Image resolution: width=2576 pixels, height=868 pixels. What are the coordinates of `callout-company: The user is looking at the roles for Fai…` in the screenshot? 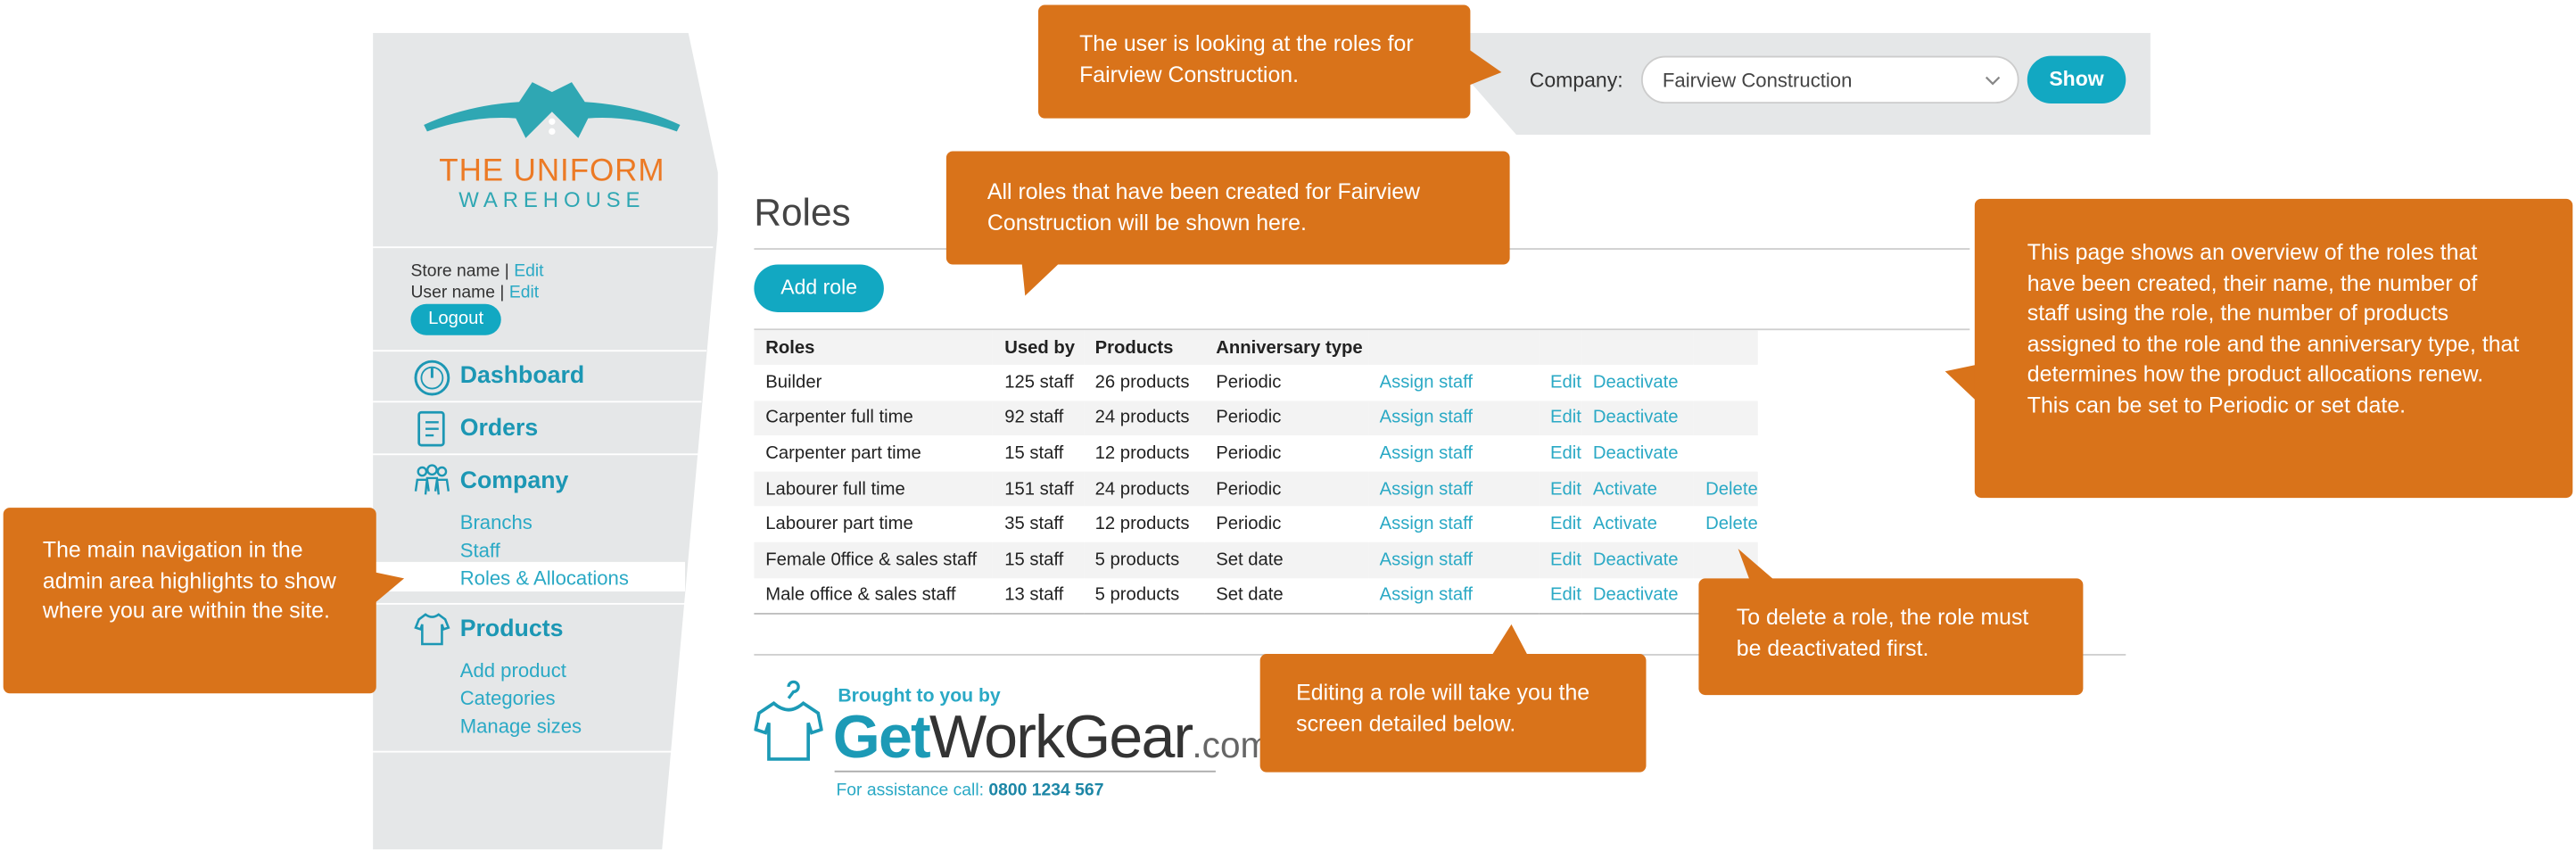 It's located at (1255, 61).